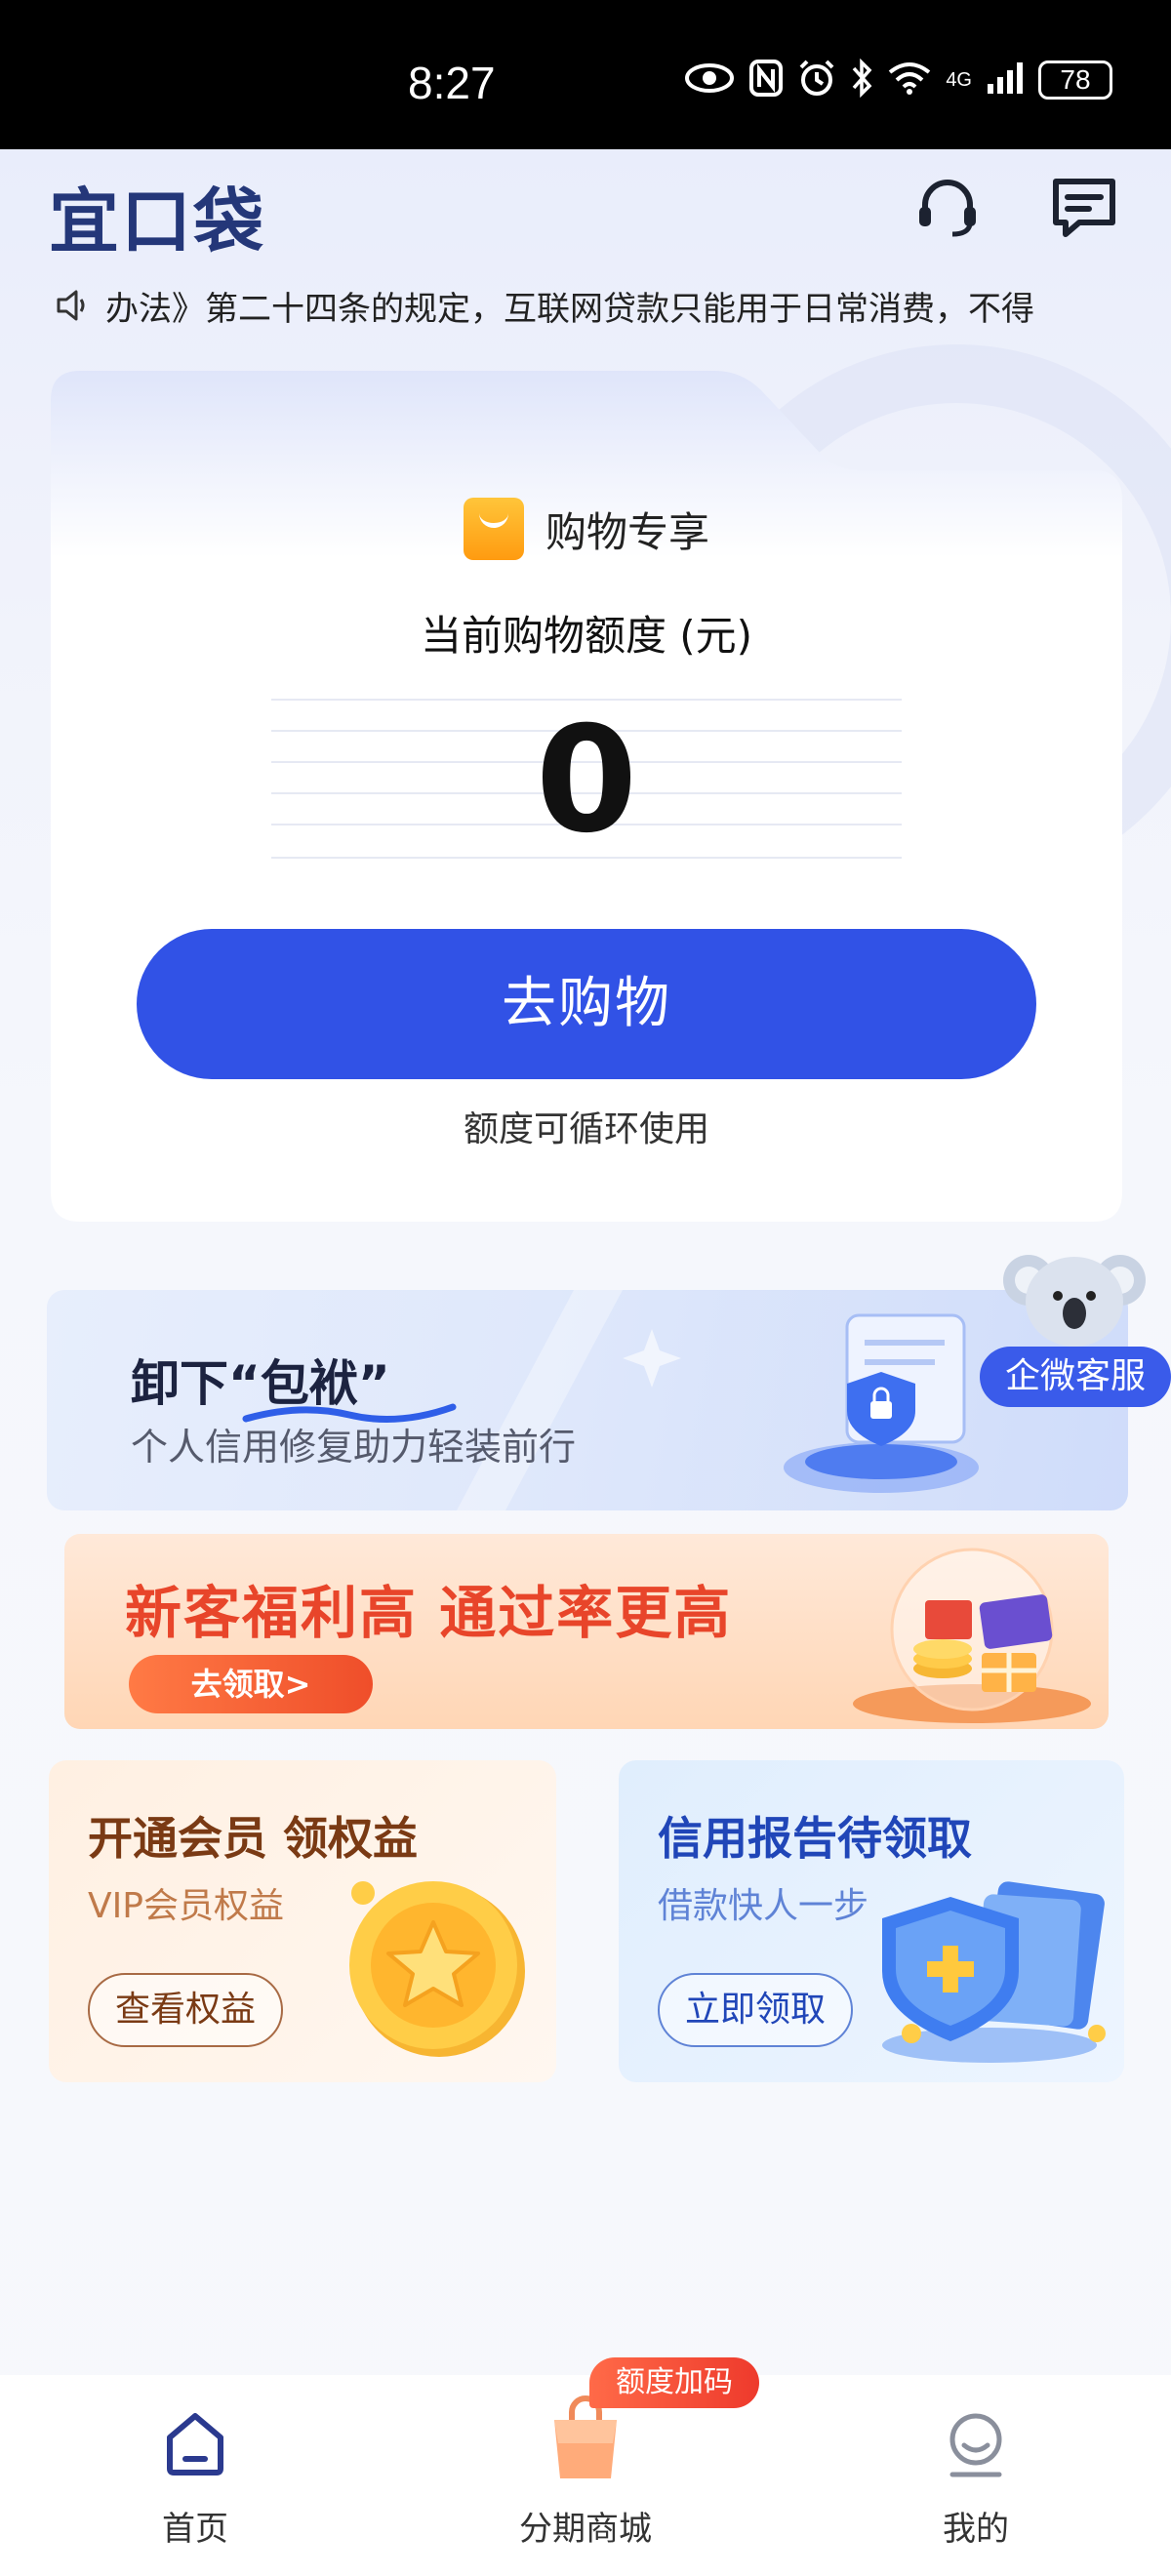 The height and width of the screenshot is (2576, 1171). What do you see at coordinates (586, 1129) in the screenshot?
I see `credit-cycle-note: 额度可循环使用` at bounding box center [586, 1129].